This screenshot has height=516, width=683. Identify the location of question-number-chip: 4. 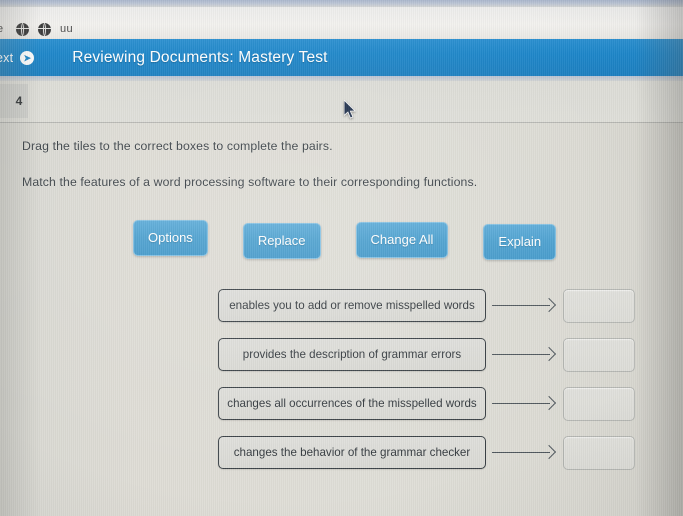
(14, 101).